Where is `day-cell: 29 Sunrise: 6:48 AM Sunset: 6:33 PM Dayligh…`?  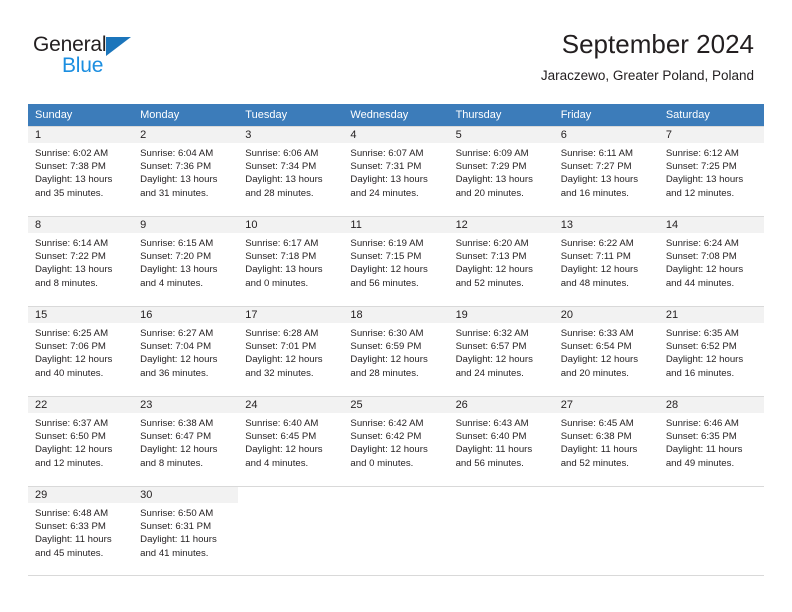 day-cell: 29 Sunrise: 6:48 AM Sunset: 6:33 PM Dayligh… is located at coordinates (81, 531).